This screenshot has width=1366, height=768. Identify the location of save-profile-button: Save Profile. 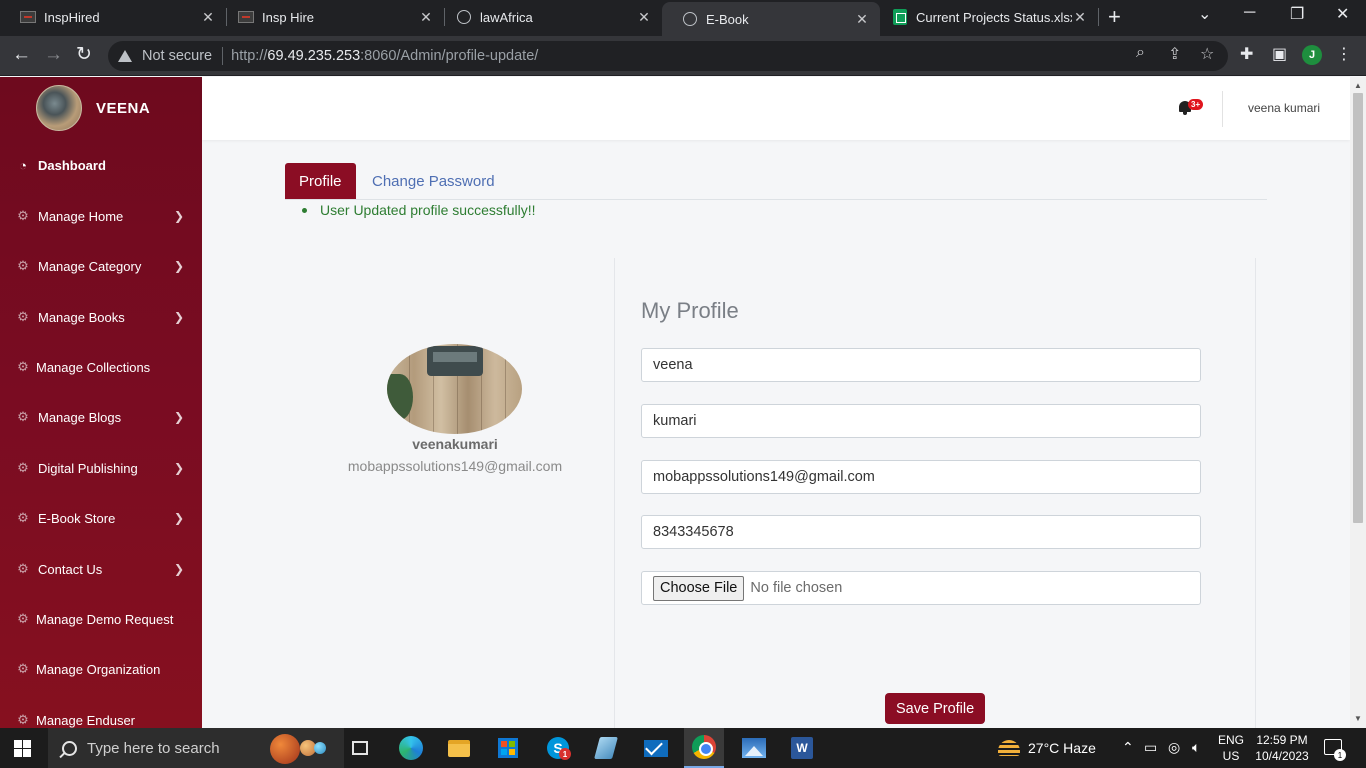
(935, 708).